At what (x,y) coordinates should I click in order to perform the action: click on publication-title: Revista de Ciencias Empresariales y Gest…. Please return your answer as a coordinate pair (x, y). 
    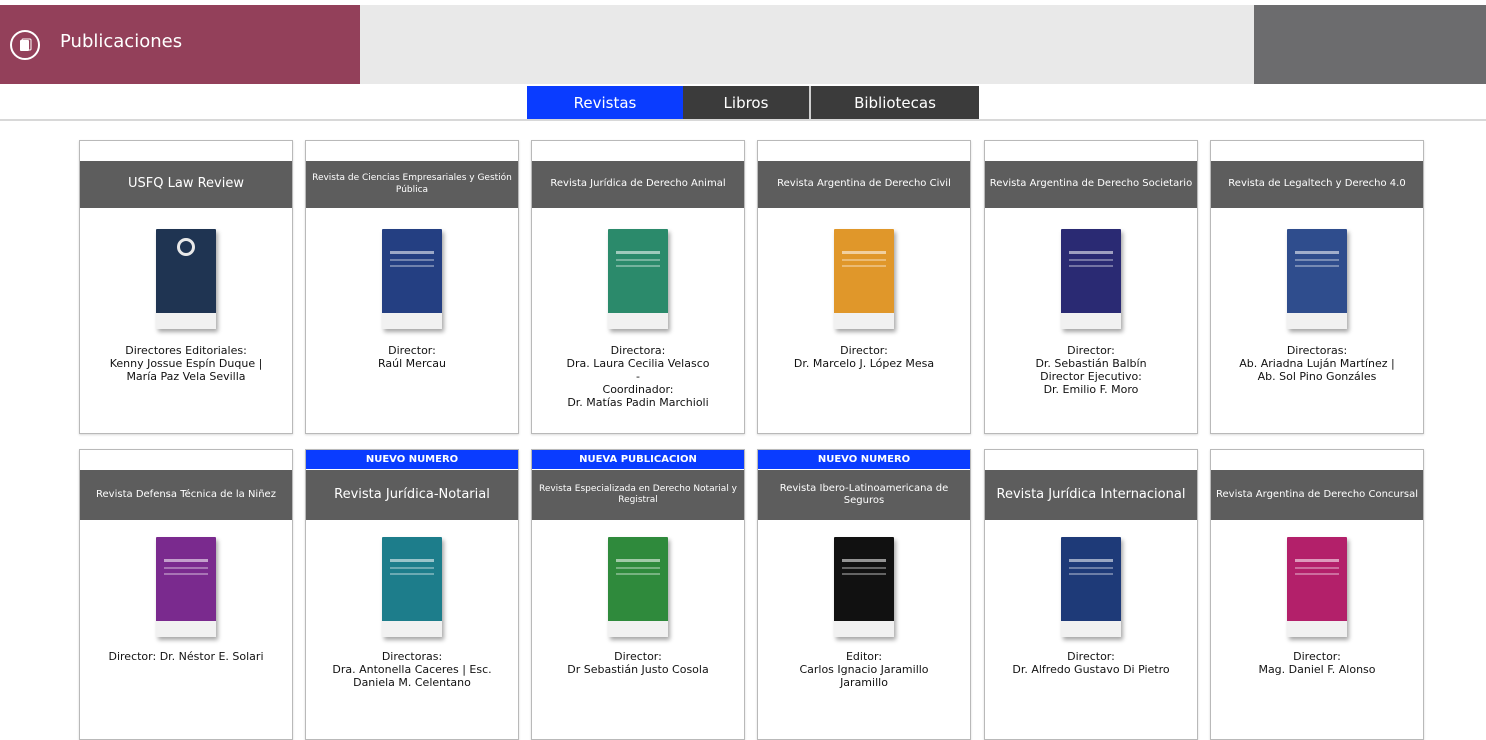
    Looking at the image, I should click on (412, 184).